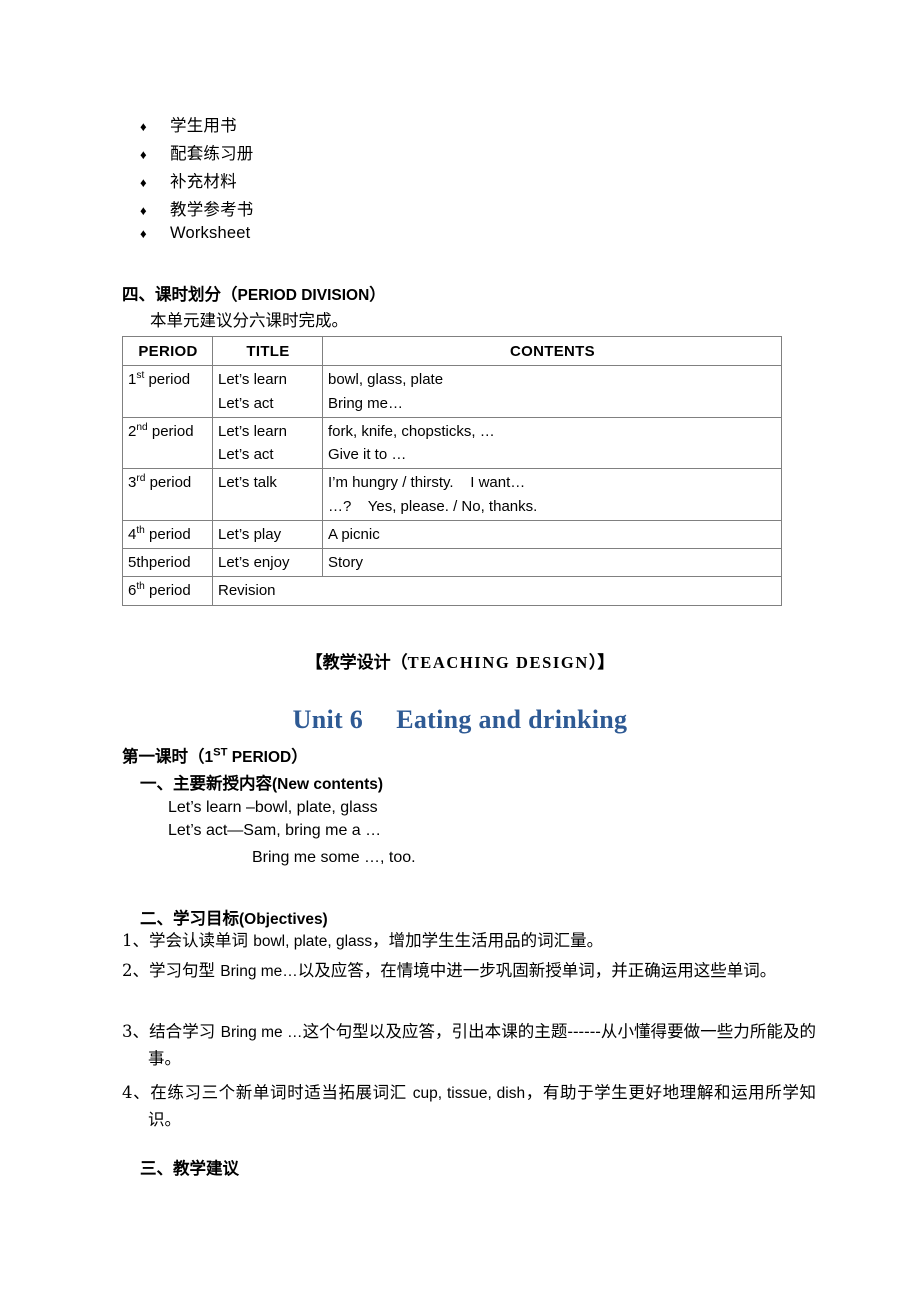 Image resolution: width=920 pixels, height=1302 pixels. I want to click on table-row: 6th period Revision, so click(452, 591).